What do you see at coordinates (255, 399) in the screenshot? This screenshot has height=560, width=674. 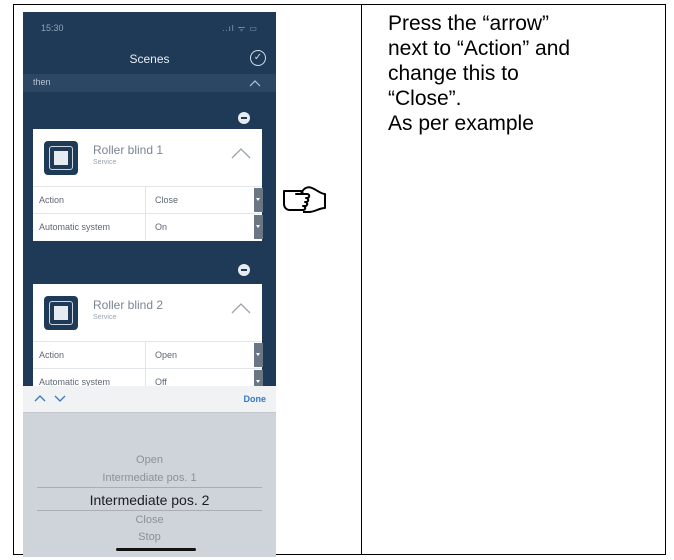 I see `done-button: Done` at bounding box center [255, 399].